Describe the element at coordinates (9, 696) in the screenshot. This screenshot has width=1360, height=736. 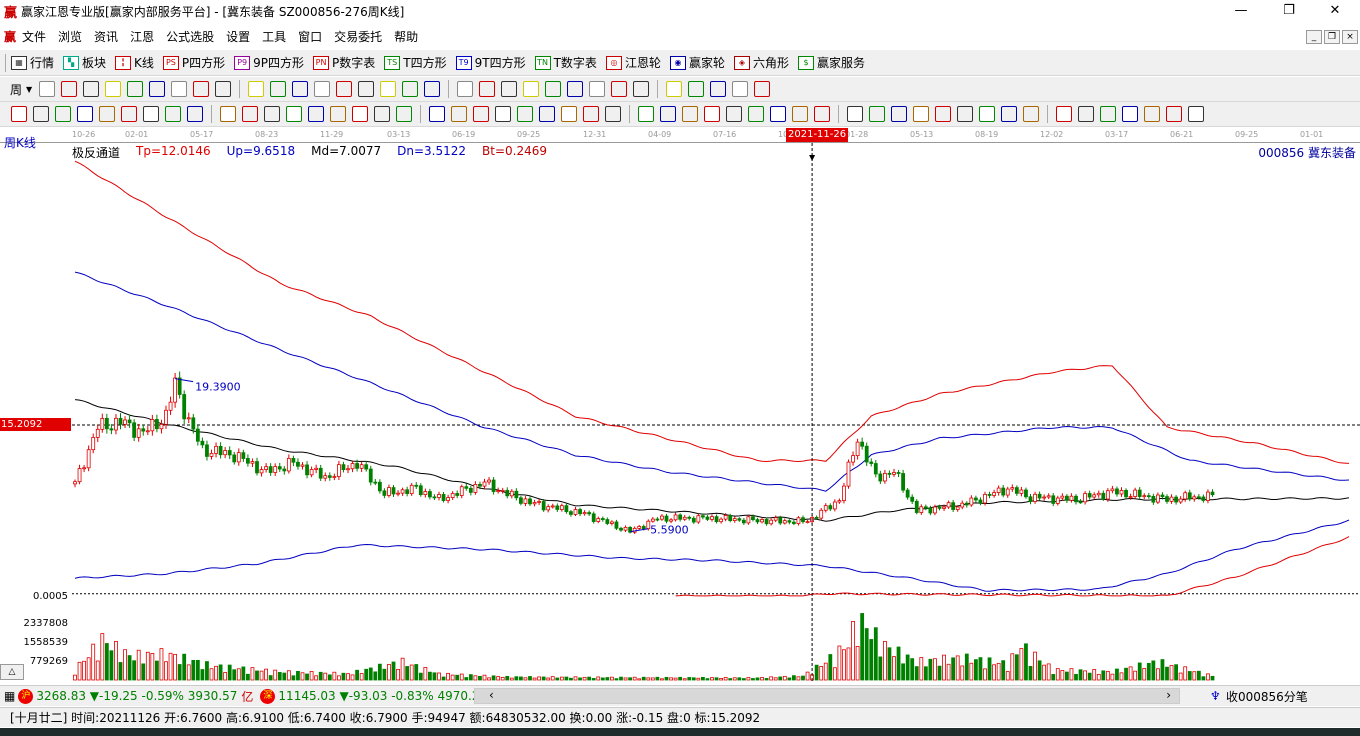
I see `quote-table-icon: ▦` at that location.